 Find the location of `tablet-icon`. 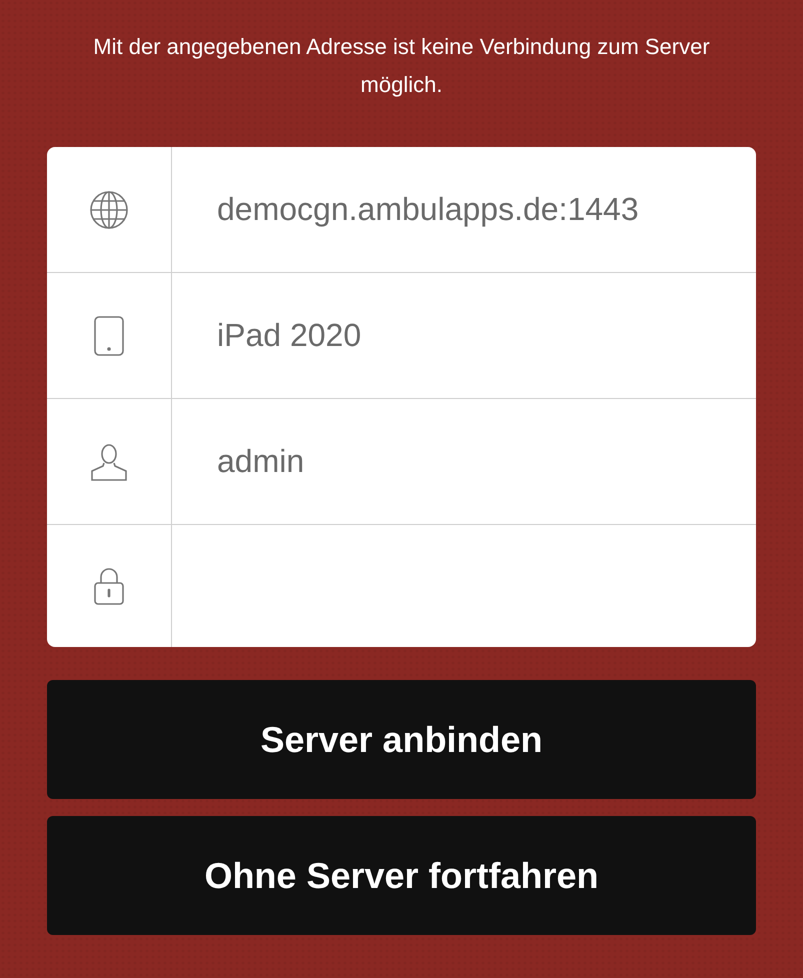

tablet-icon is located at coordinates (109, 336).